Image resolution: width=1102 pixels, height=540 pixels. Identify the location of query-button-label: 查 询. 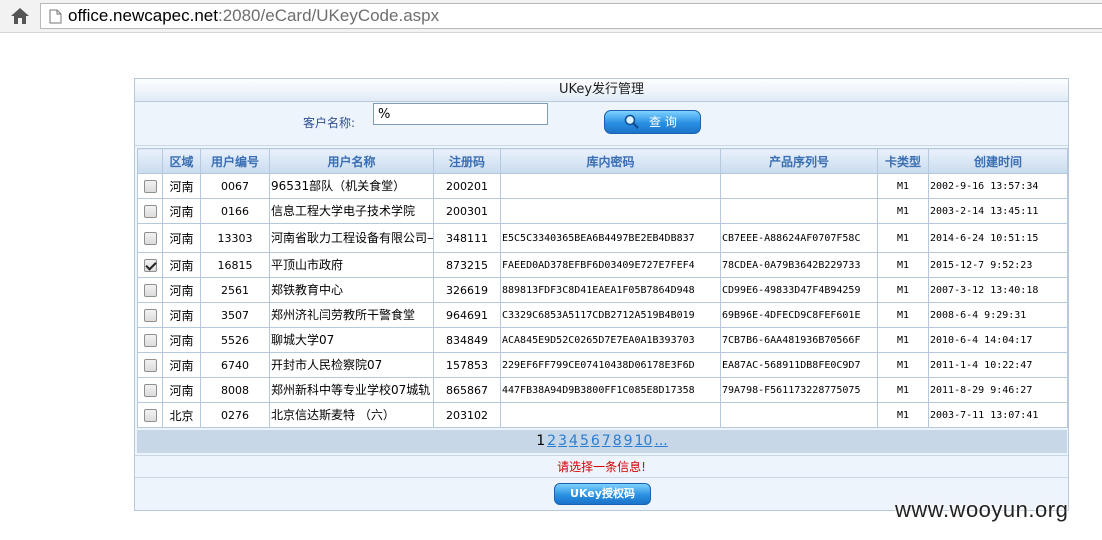
(663, 122).